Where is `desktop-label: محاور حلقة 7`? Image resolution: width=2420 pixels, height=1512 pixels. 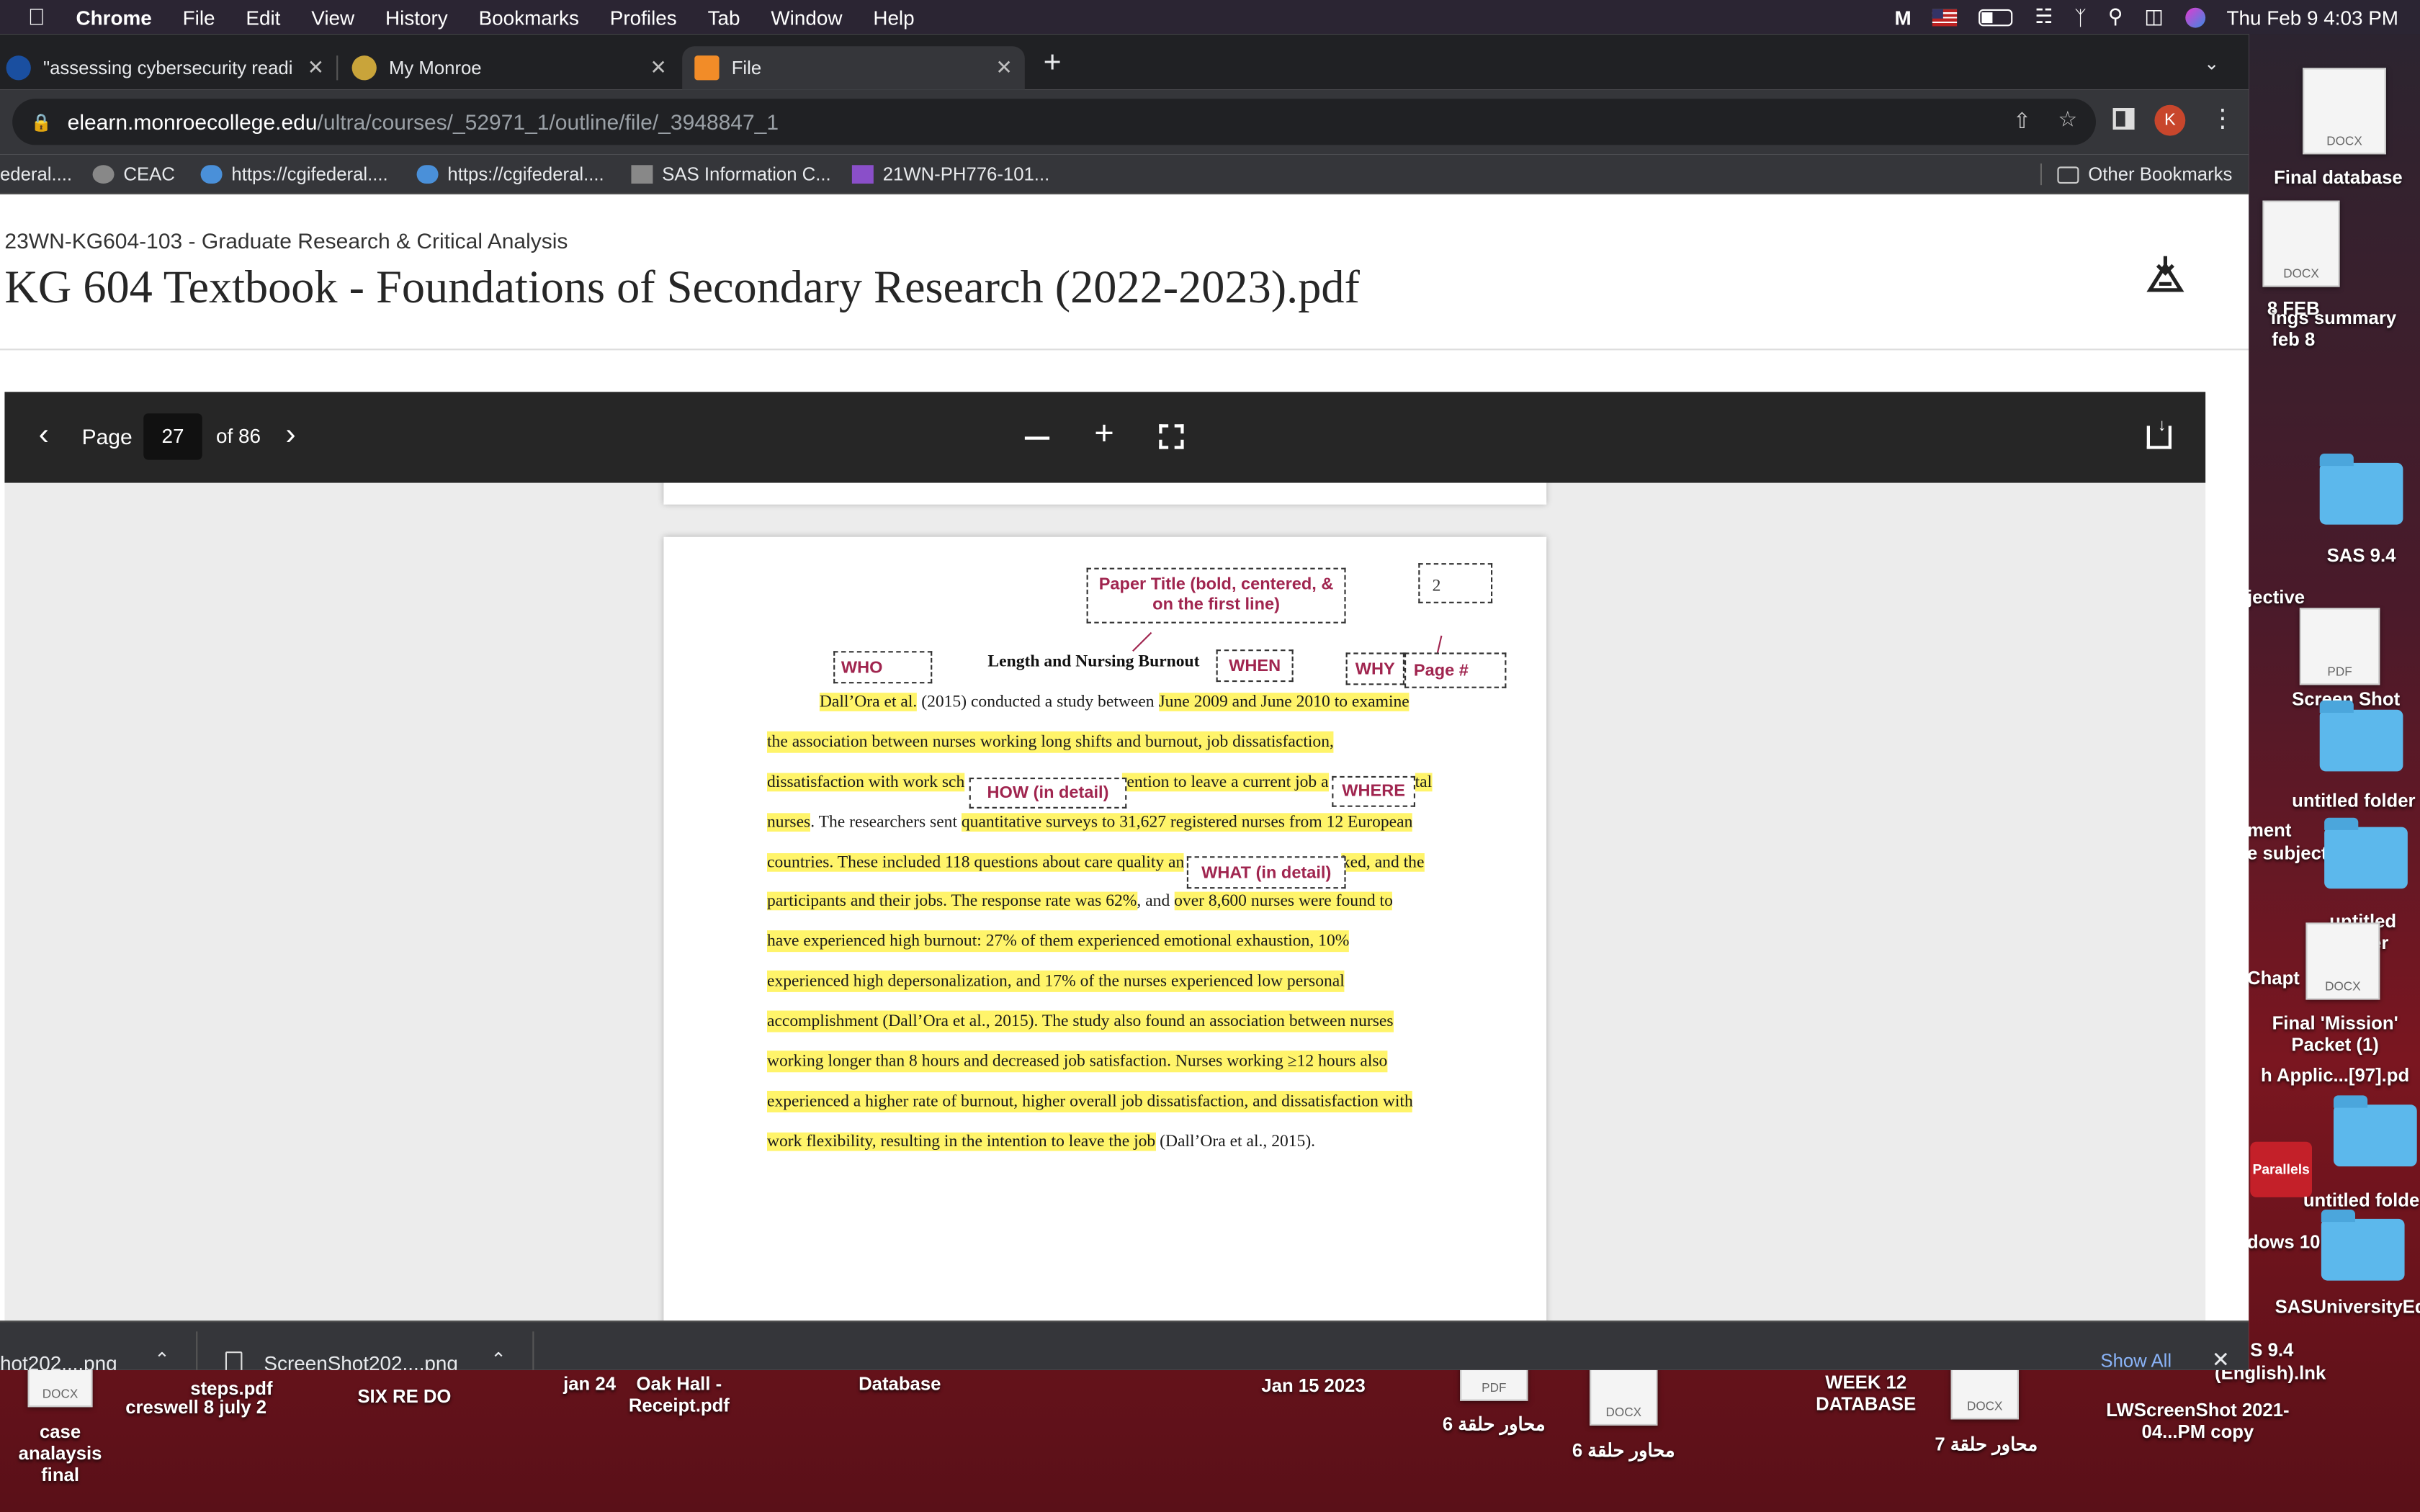
desktop-label: محاور حلقة 7 is located at coordinates (1986, 1444).